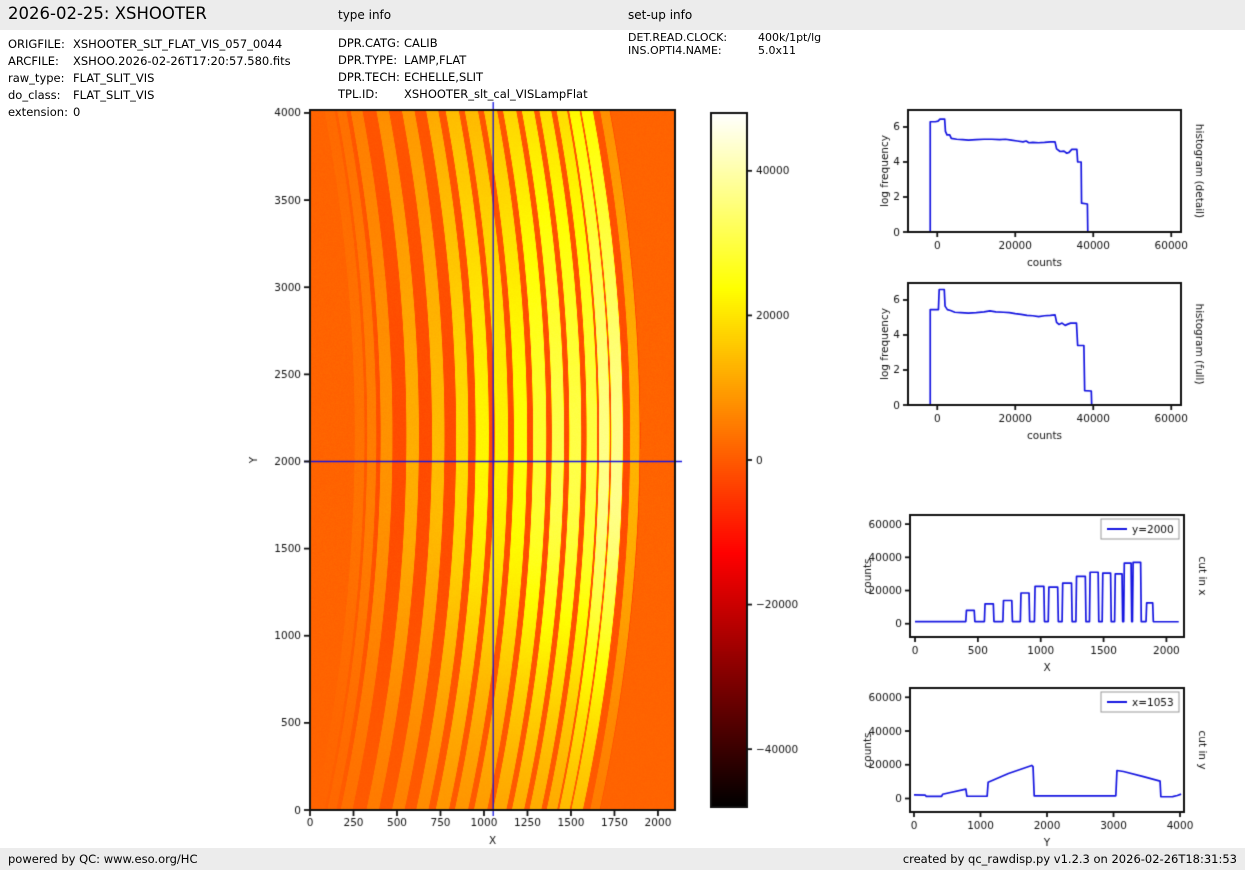 The height and width of the screenshot is (870, 1245). What do you see at coordinates (33, 61) in the screenshot?
I see `field-label: ARCFILE:` at bounding box center [33, 61].